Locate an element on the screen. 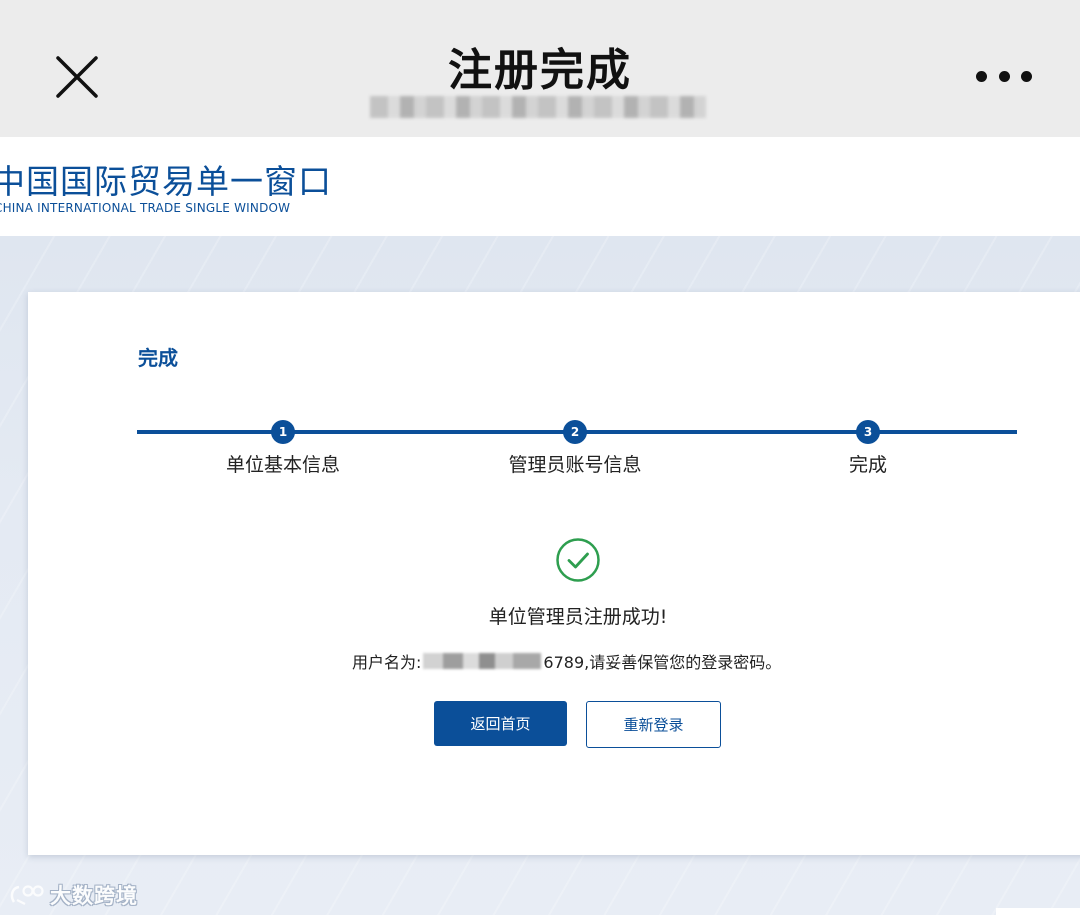 The height and width of the screenshot is (915, 1080). bottom-strip is located at coordinates (1038, 911).